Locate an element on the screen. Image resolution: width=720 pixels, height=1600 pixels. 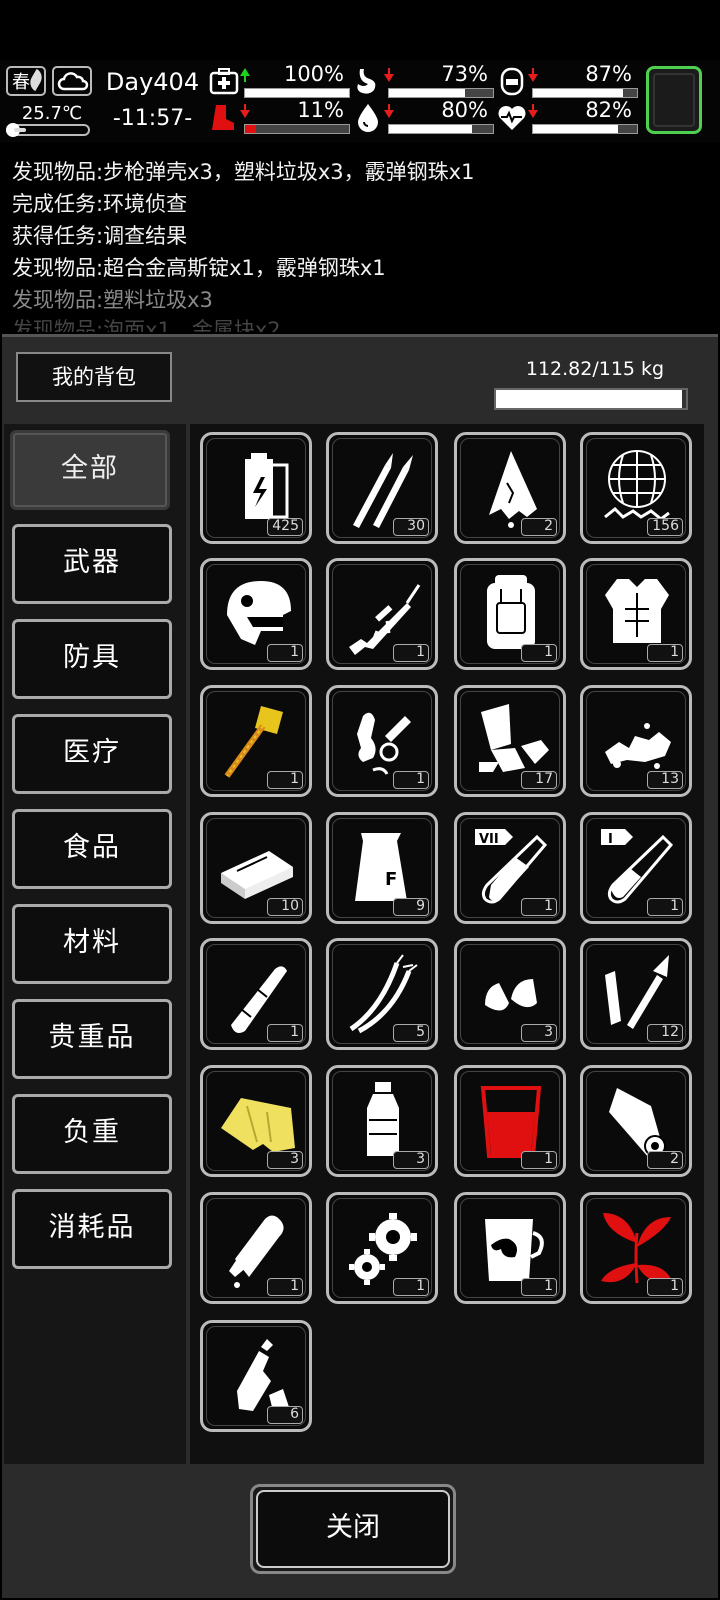
weather-indicator is located at coordinates (72, 81).